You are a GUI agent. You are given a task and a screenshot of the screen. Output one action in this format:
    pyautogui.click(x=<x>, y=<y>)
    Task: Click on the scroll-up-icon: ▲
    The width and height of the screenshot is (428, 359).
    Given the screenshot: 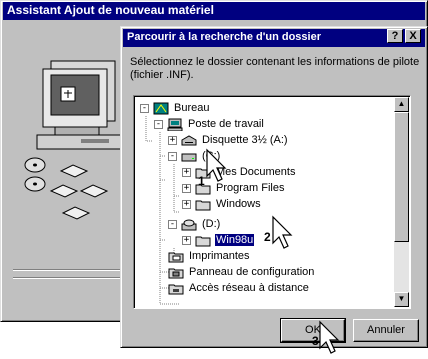 What is the action you would take?
    pyautogui.click(x=401, y=104)
    